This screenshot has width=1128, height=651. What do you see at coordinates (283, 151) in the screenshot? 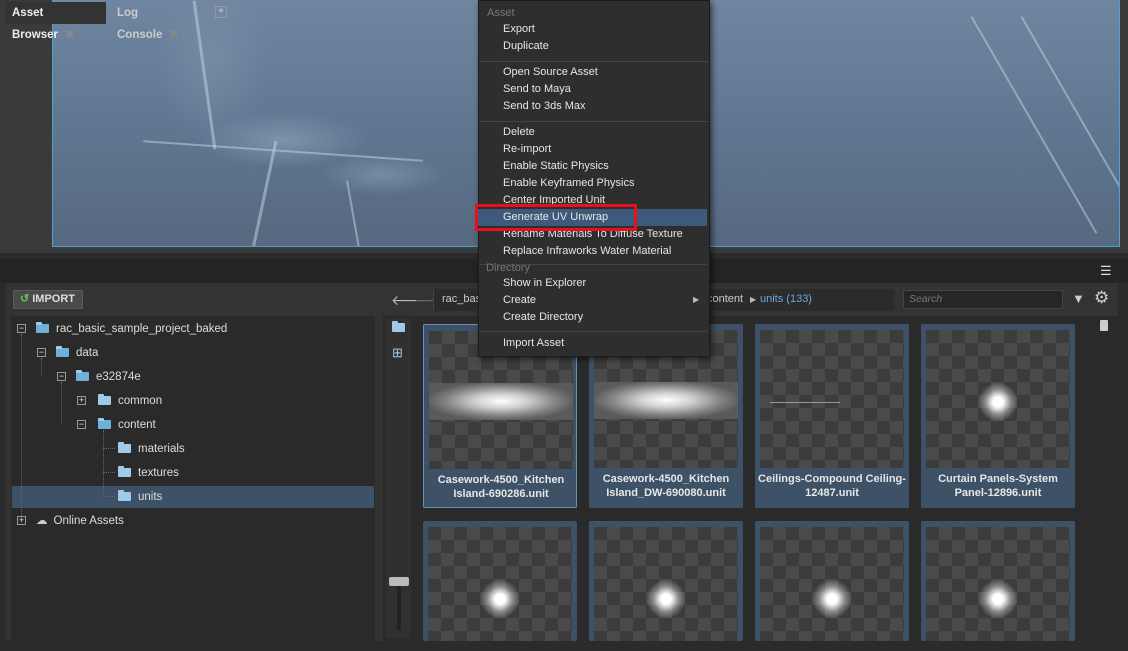
I see `table-edge` at bounding box center [283, 151].